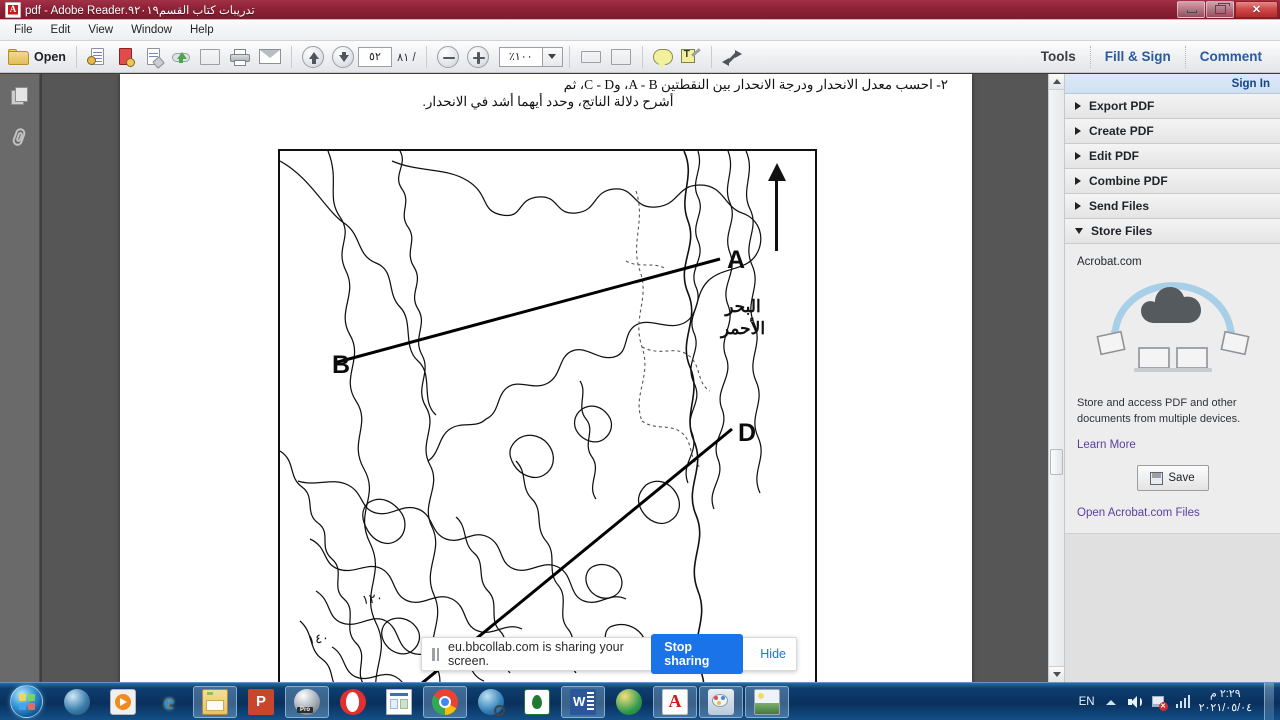 The width and height of the screenshot is (1280, 720). What do you see at coordinates (1181, 478) in the screenshot?
I see `save-button-label: Save` at bounding box center [1181, 478].